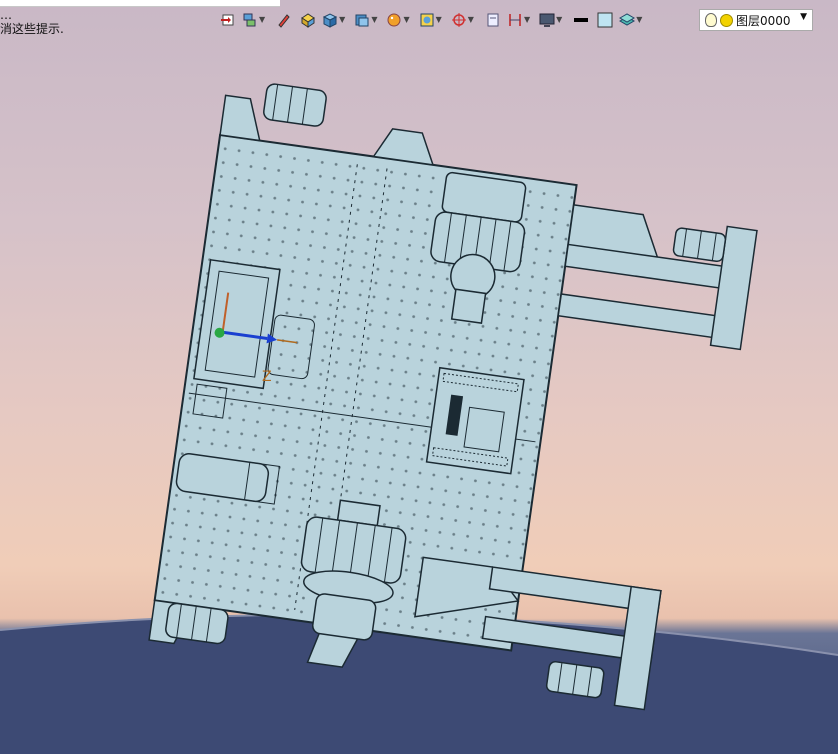 The image size is (838, 754). Describe the element at coordinates (197, 623) in the screenshot. I see `wheel-bottom-left` at that location.